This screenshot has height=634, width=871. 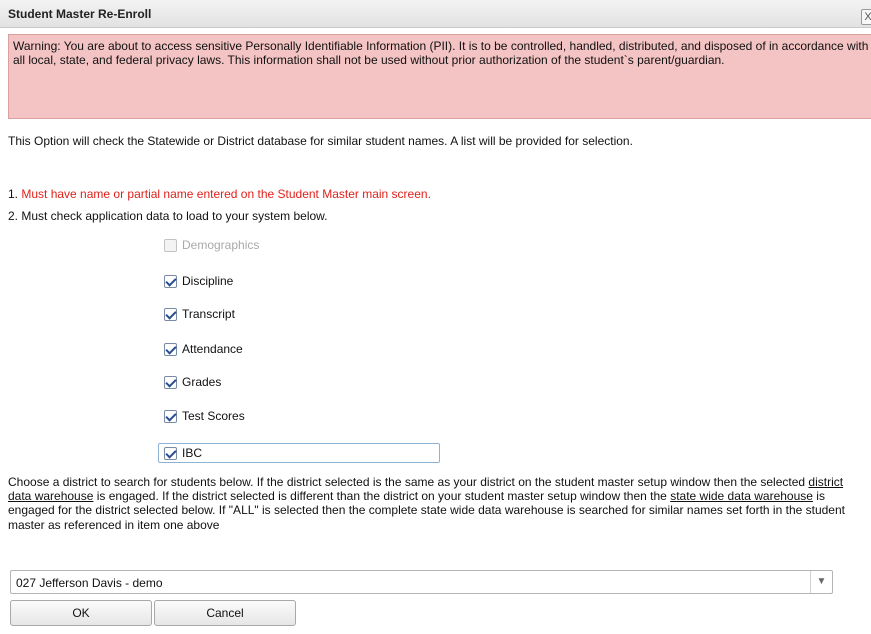 I want to click on transcript-checkbox, so click(x=170, y=314).